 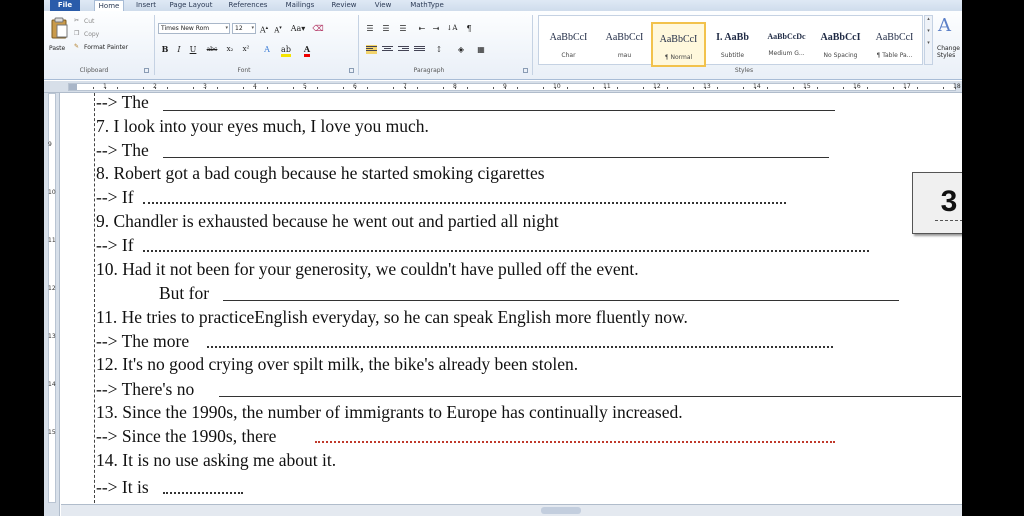 I want to click on shading-icon: ◈, so click(x=461, y=49).